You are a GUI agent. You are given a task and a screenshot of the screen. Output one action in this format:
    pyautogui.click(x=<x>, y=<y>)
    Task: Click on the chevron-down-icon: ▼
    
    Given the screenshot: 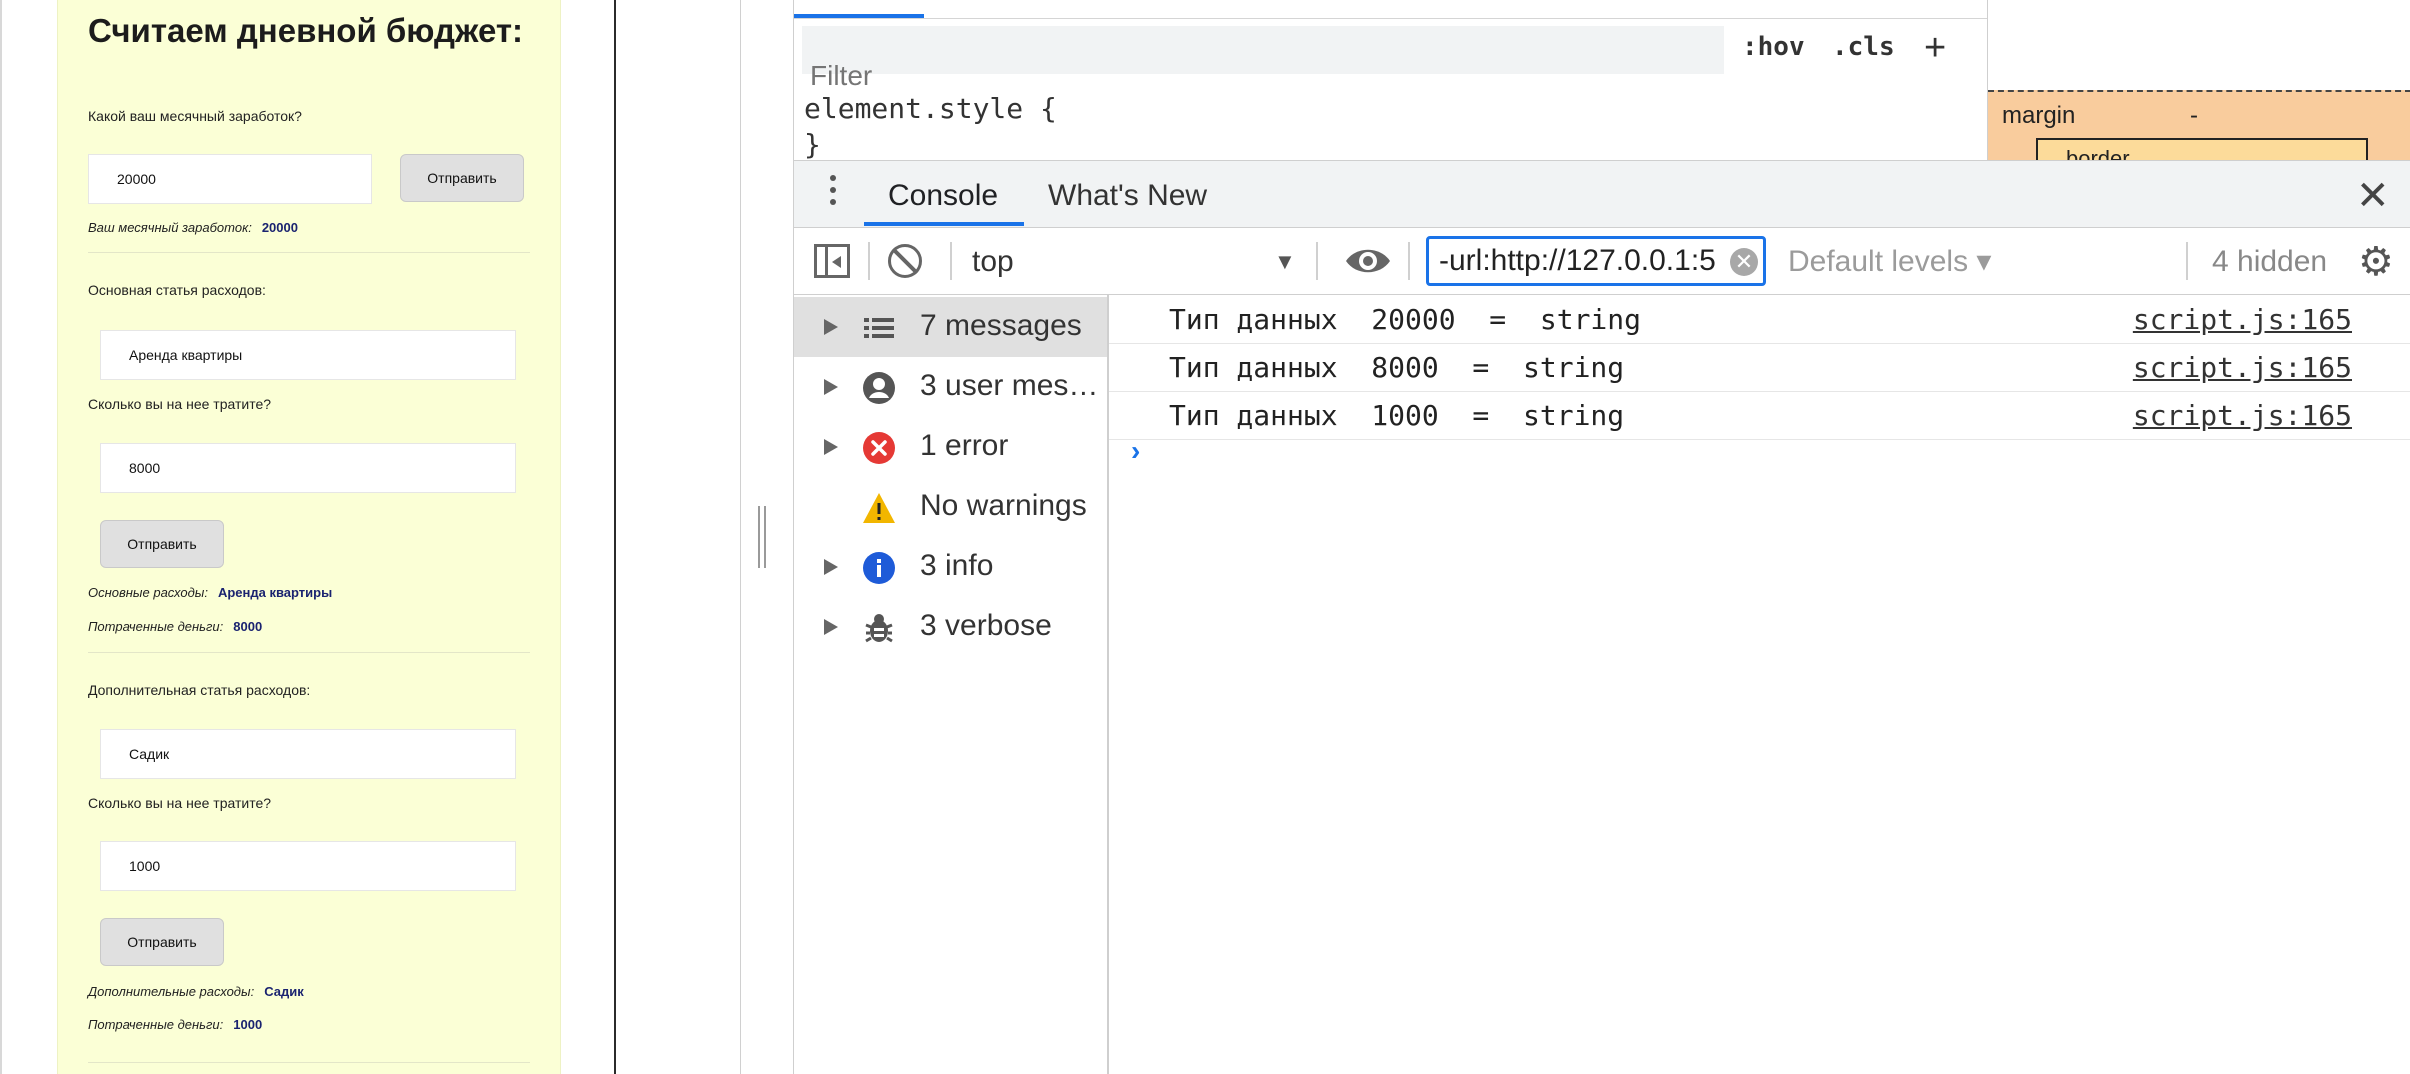 What is the action you would take?
    pyautogui.click(x=1285, y=262)
    